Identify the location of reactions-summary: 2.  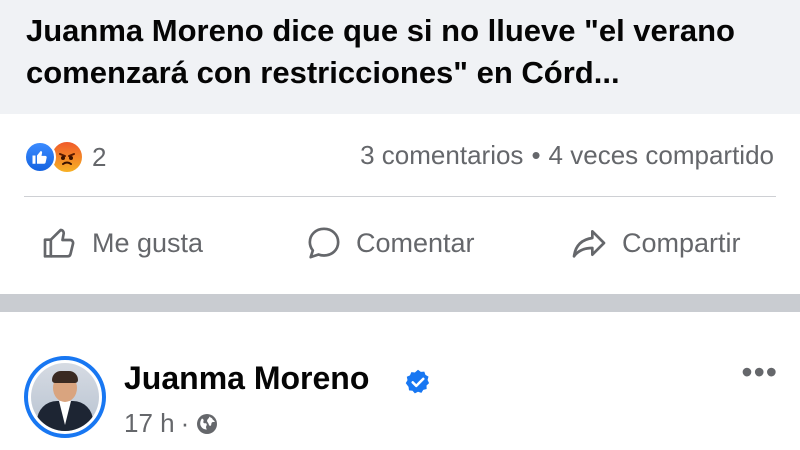
(65, 157).